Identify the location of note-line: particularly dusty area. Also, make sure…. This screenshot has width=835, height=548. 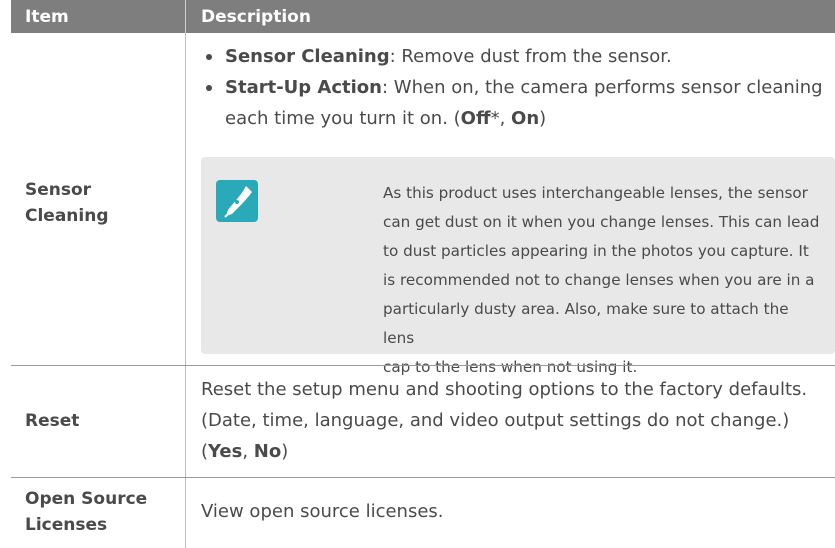
(586, 323).